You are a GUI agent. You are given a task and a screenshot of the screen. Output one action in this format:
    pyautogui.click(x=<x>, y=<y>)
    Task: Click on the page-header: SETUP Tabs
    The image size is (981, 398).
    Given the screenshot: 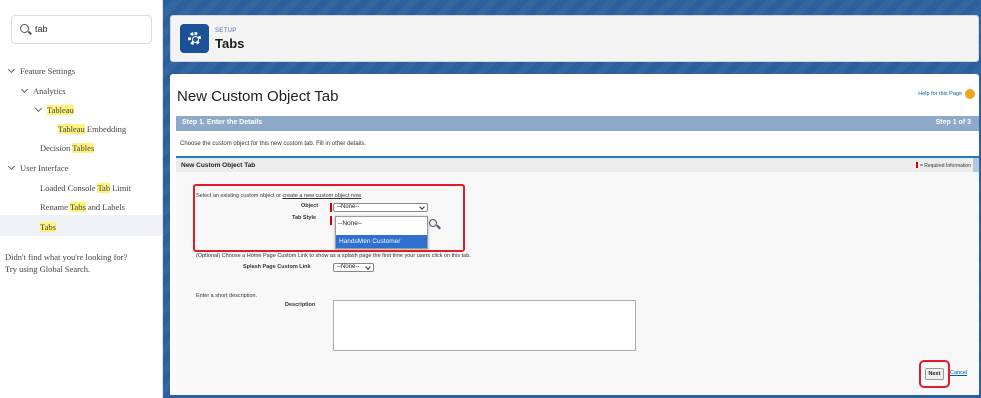 What is the action you would take?
    pyautogui.click(x=574, y=38)
    